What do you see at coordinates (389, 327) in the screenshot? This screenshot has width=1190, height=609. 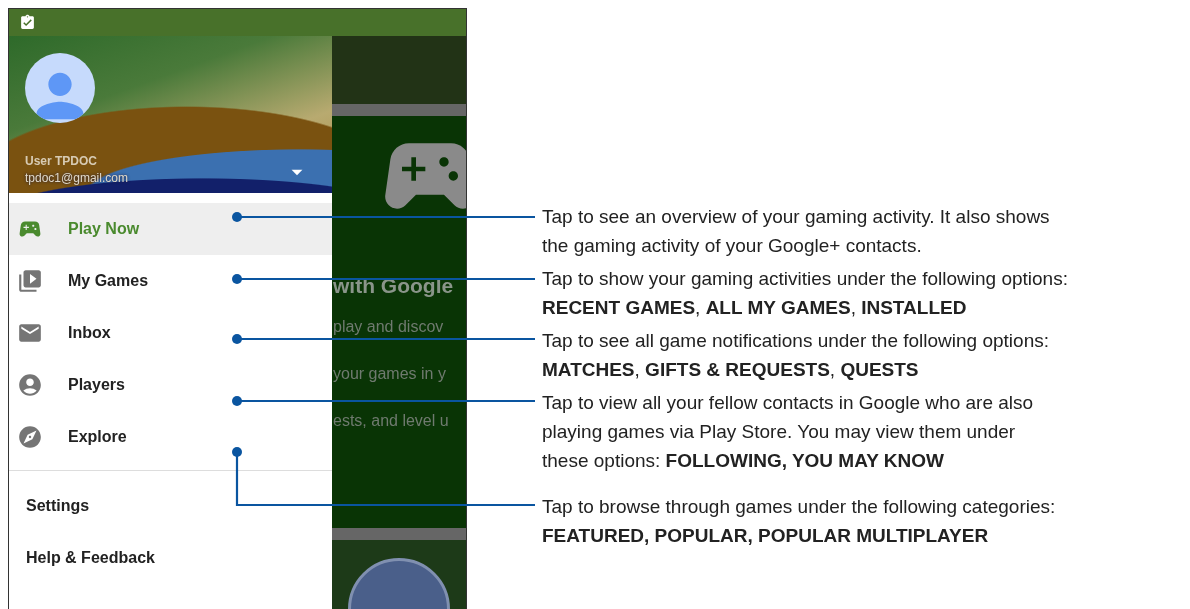 I see `screen-text: play and discov` at bounding box center [389, 327].